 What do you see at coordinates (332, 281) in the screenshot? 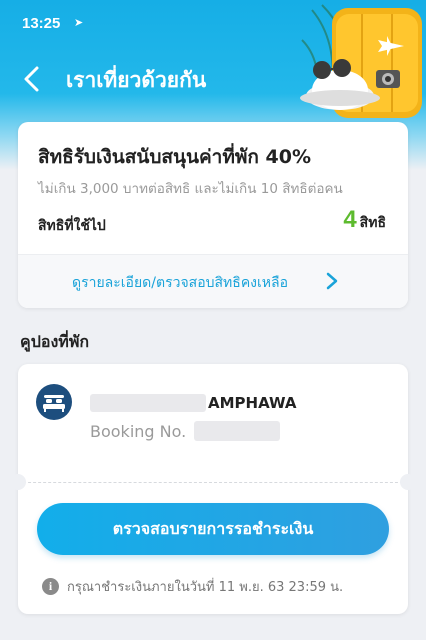
I see `chevron-right-icon` at bounding box center [332, 281].